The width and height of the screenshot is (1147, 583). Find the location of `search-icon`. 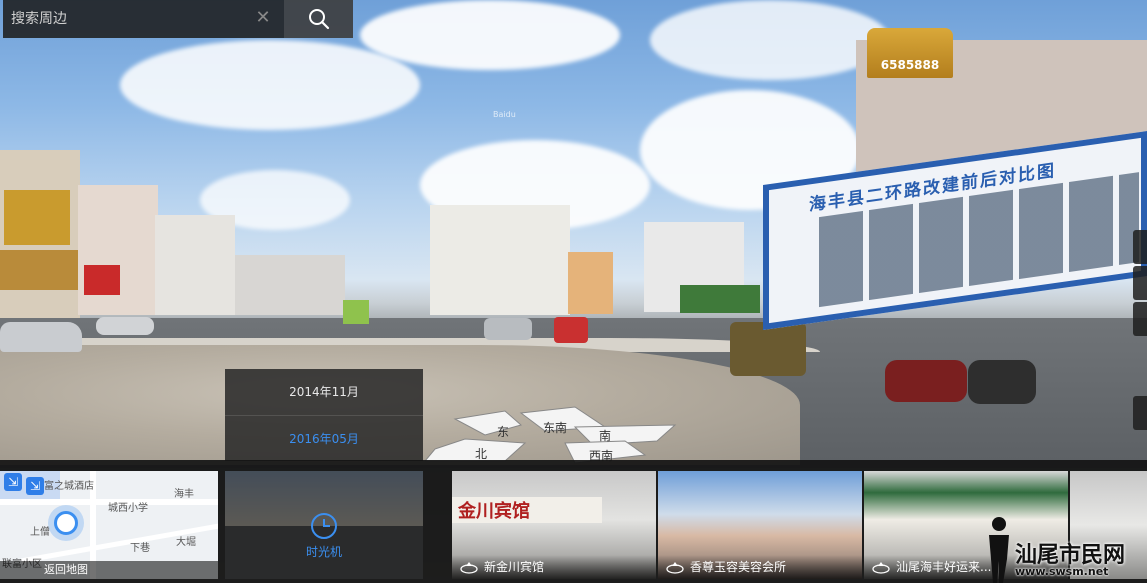

search-icon is located at coordinates (318, 19).